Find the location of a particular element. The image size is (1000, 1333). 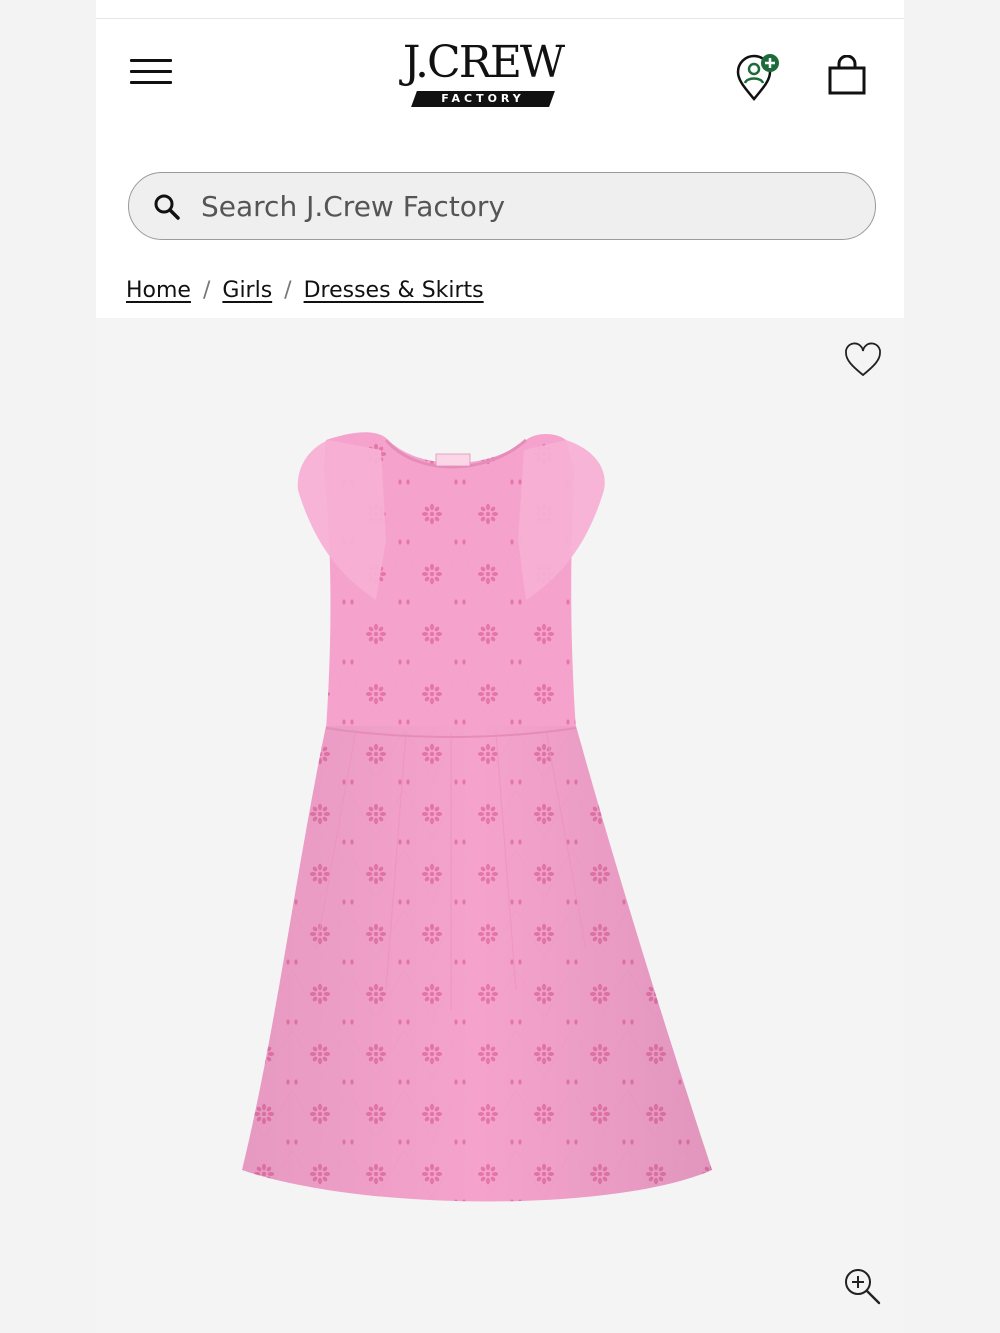

breadcrumb: Home / Girls / Dresses & Skirts is located at coordinates (305, 293).